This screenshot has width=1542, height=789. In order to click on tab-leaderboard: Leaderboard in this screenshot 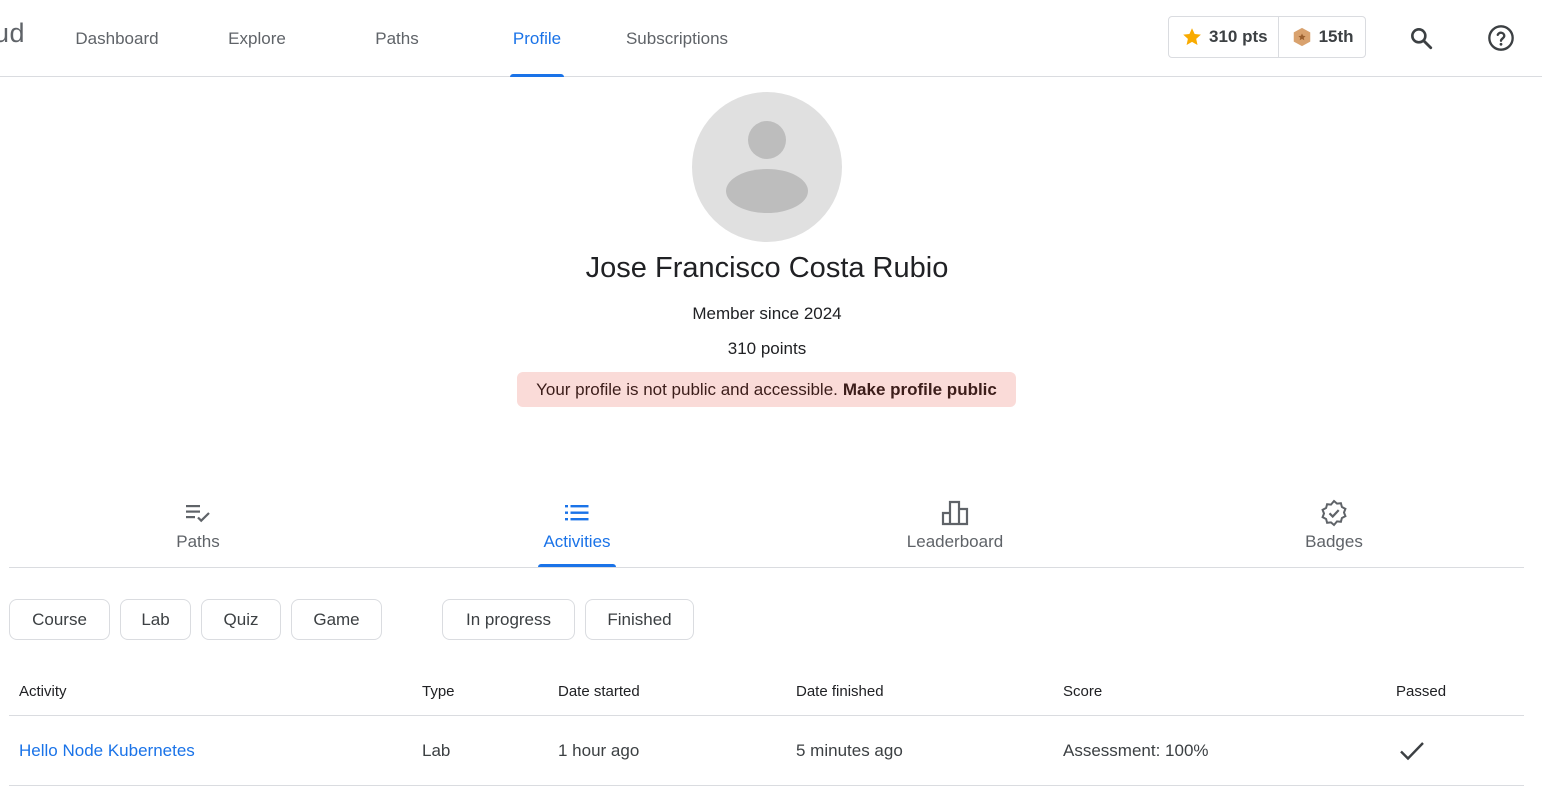, I will do `click(955, 528)`.